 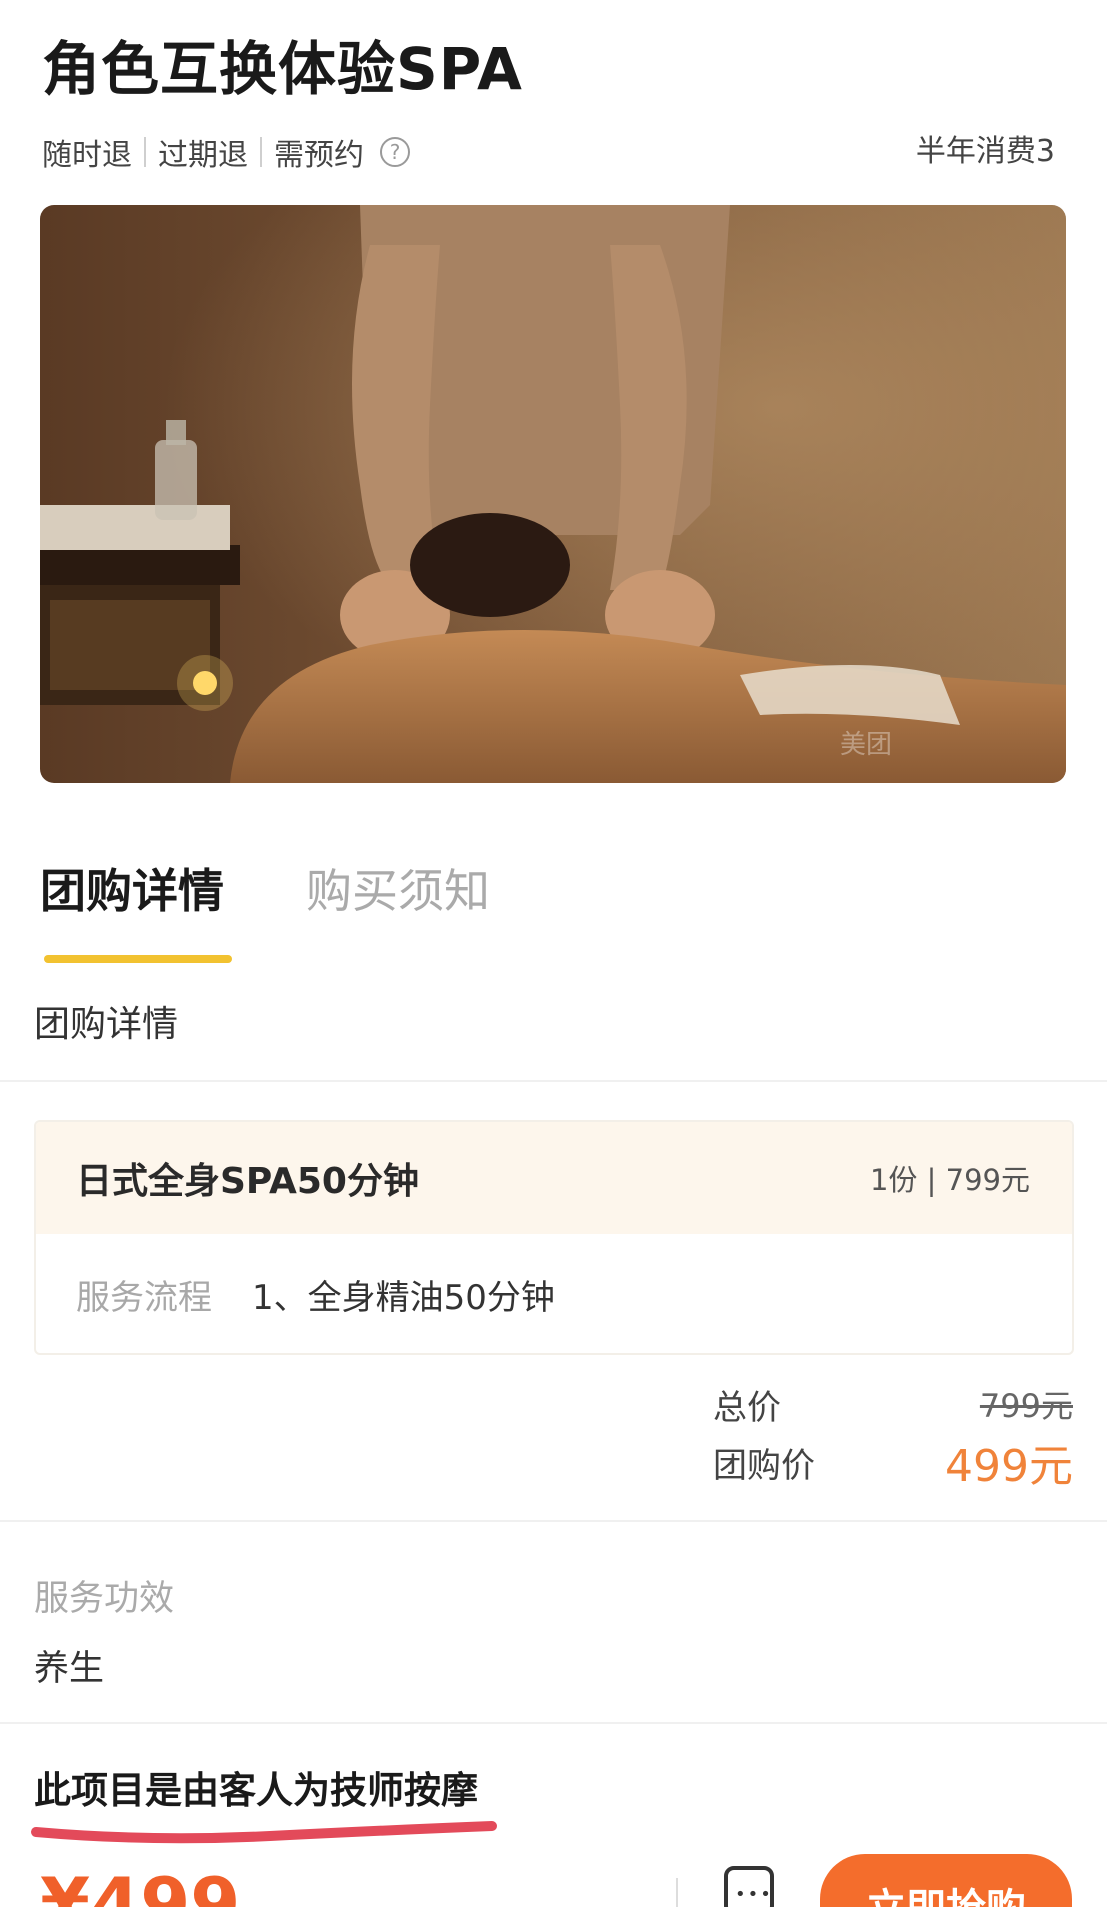 What do you see at coordinates (203, 155) in the screenshot?
I see `policy-expired-refund: 过期退` at bounding box center [203, 155].